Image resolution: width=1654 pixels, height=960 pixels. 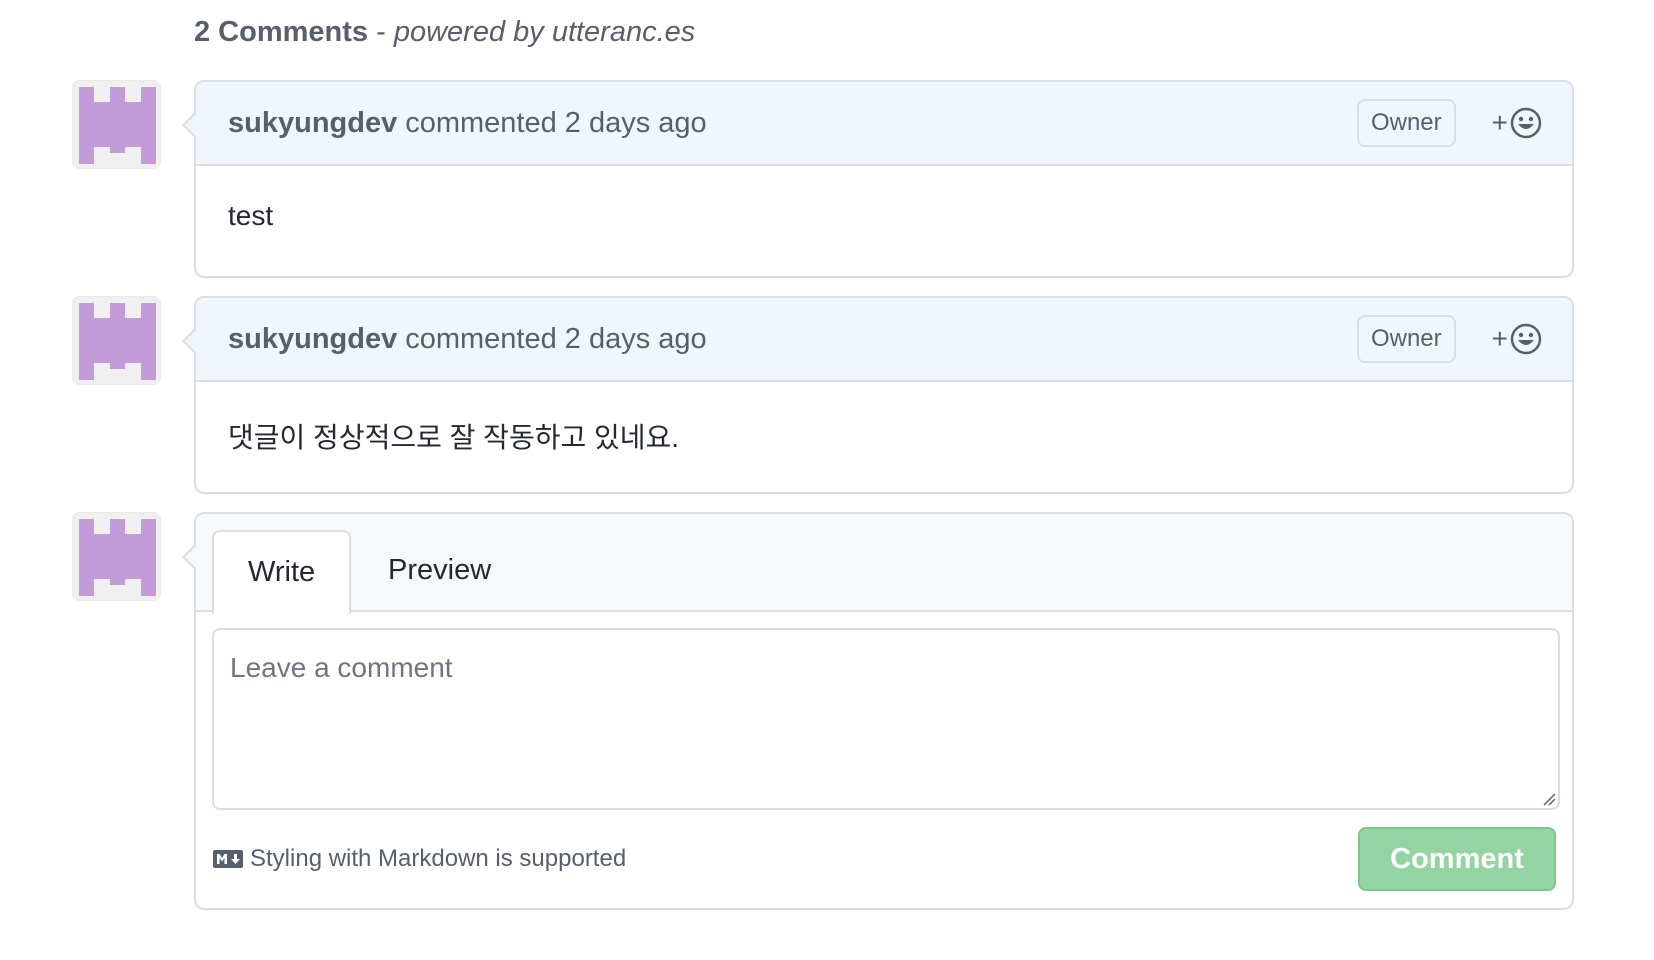 I want to click on comments-header: 2 Comments - powered by utteranc.es, so click(x=444, y=32).